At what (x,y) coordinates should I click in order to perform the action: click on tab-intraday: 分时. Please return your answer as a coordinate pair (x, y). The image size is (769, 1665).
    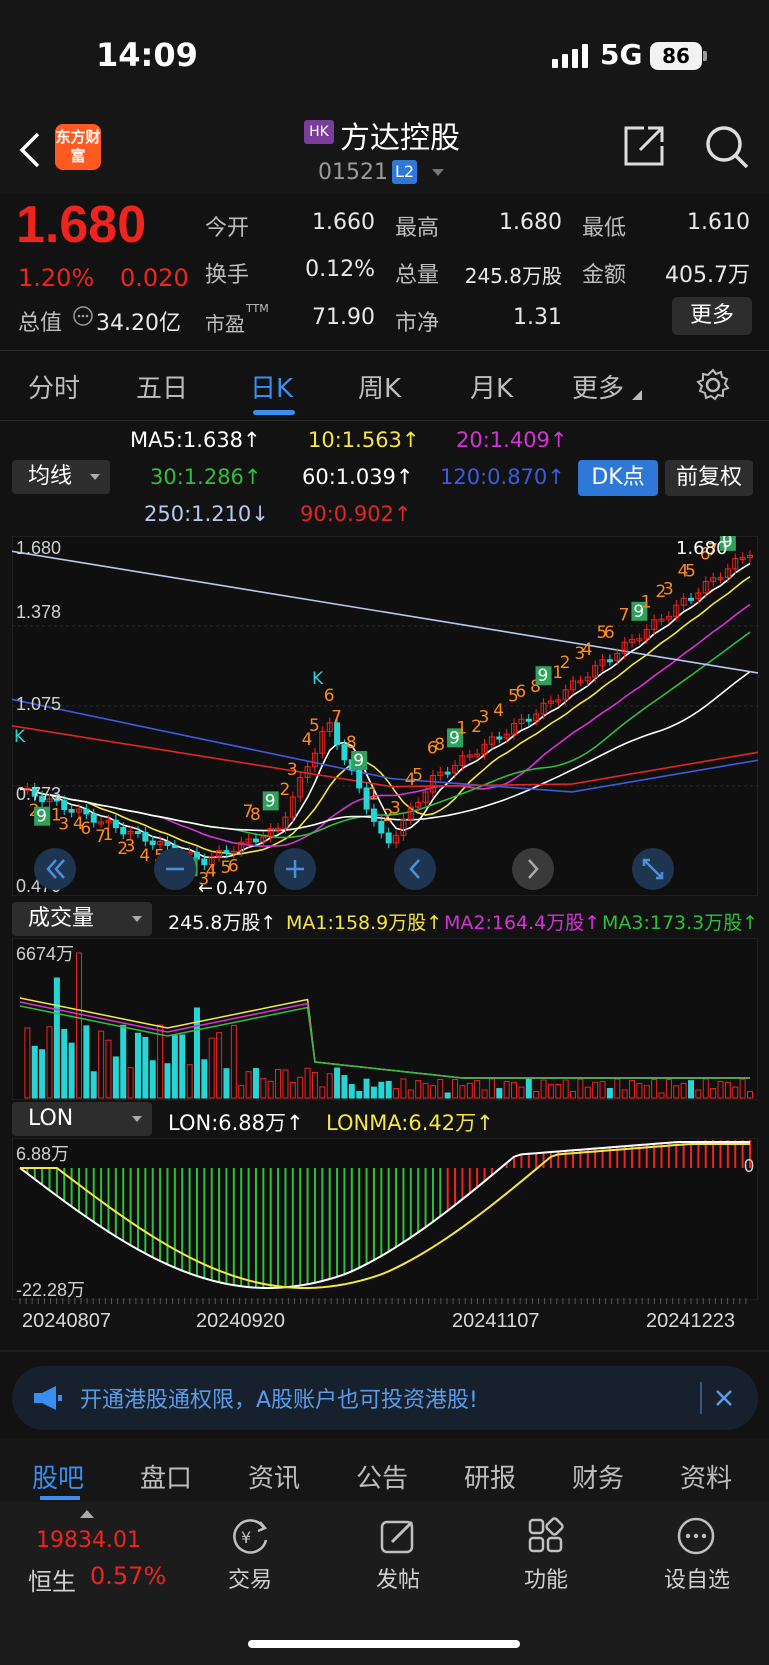
    Looking at the image, I should click on (54, 386).